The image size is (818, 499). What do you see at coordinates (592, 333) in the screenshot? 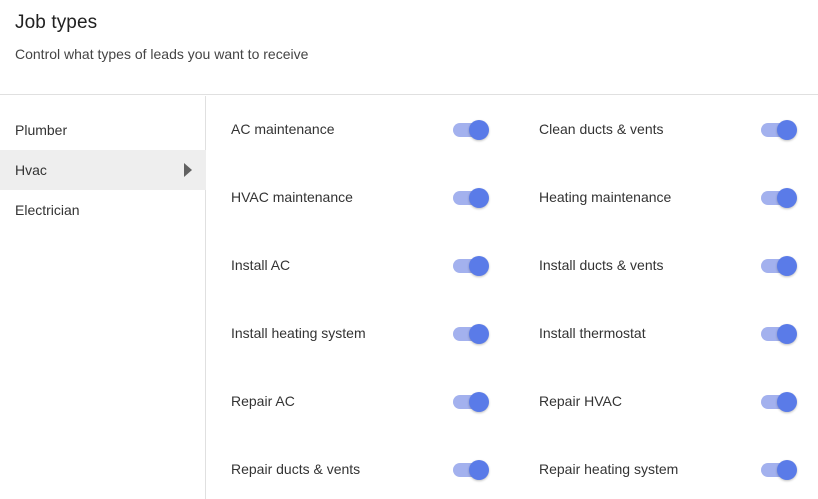
I see `job-label: Install thermostat` at bounding box center [592, 333].